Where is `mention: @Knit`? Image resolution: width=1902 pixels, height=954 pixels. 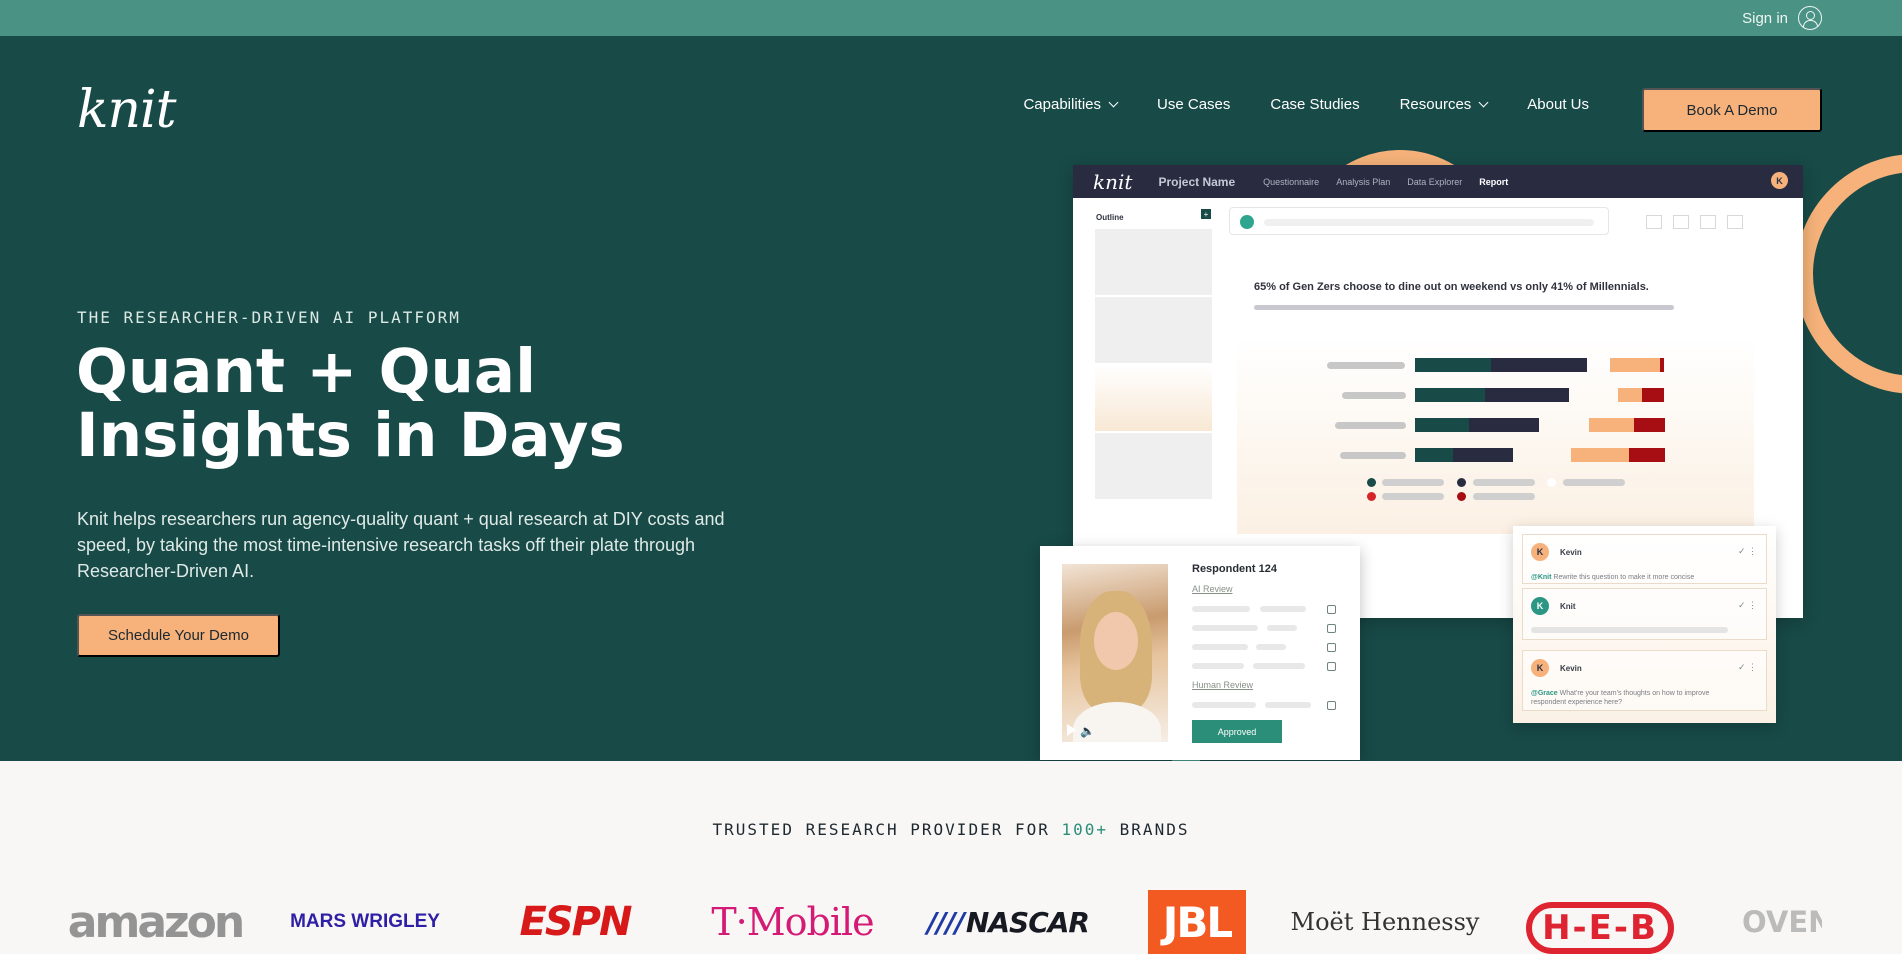
mention: @Knit is located at coordinates (1541, 577).